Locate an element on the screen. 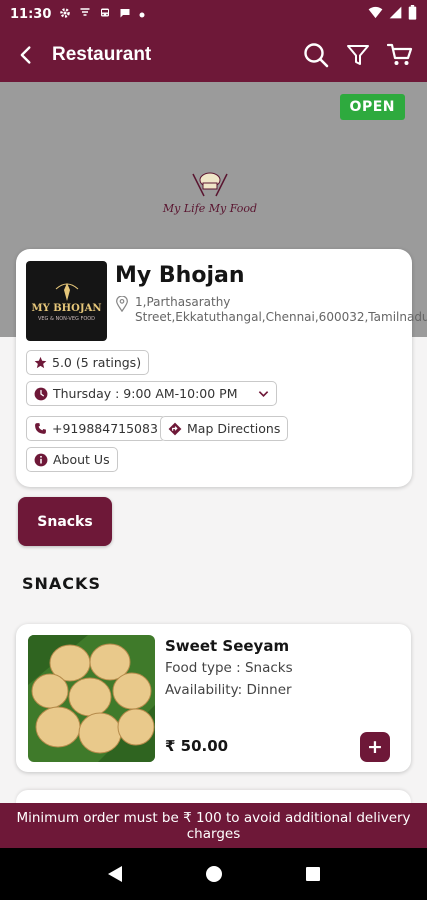 The image size is (427, 900). nav-back-icon is located at coordinates (115, 874).